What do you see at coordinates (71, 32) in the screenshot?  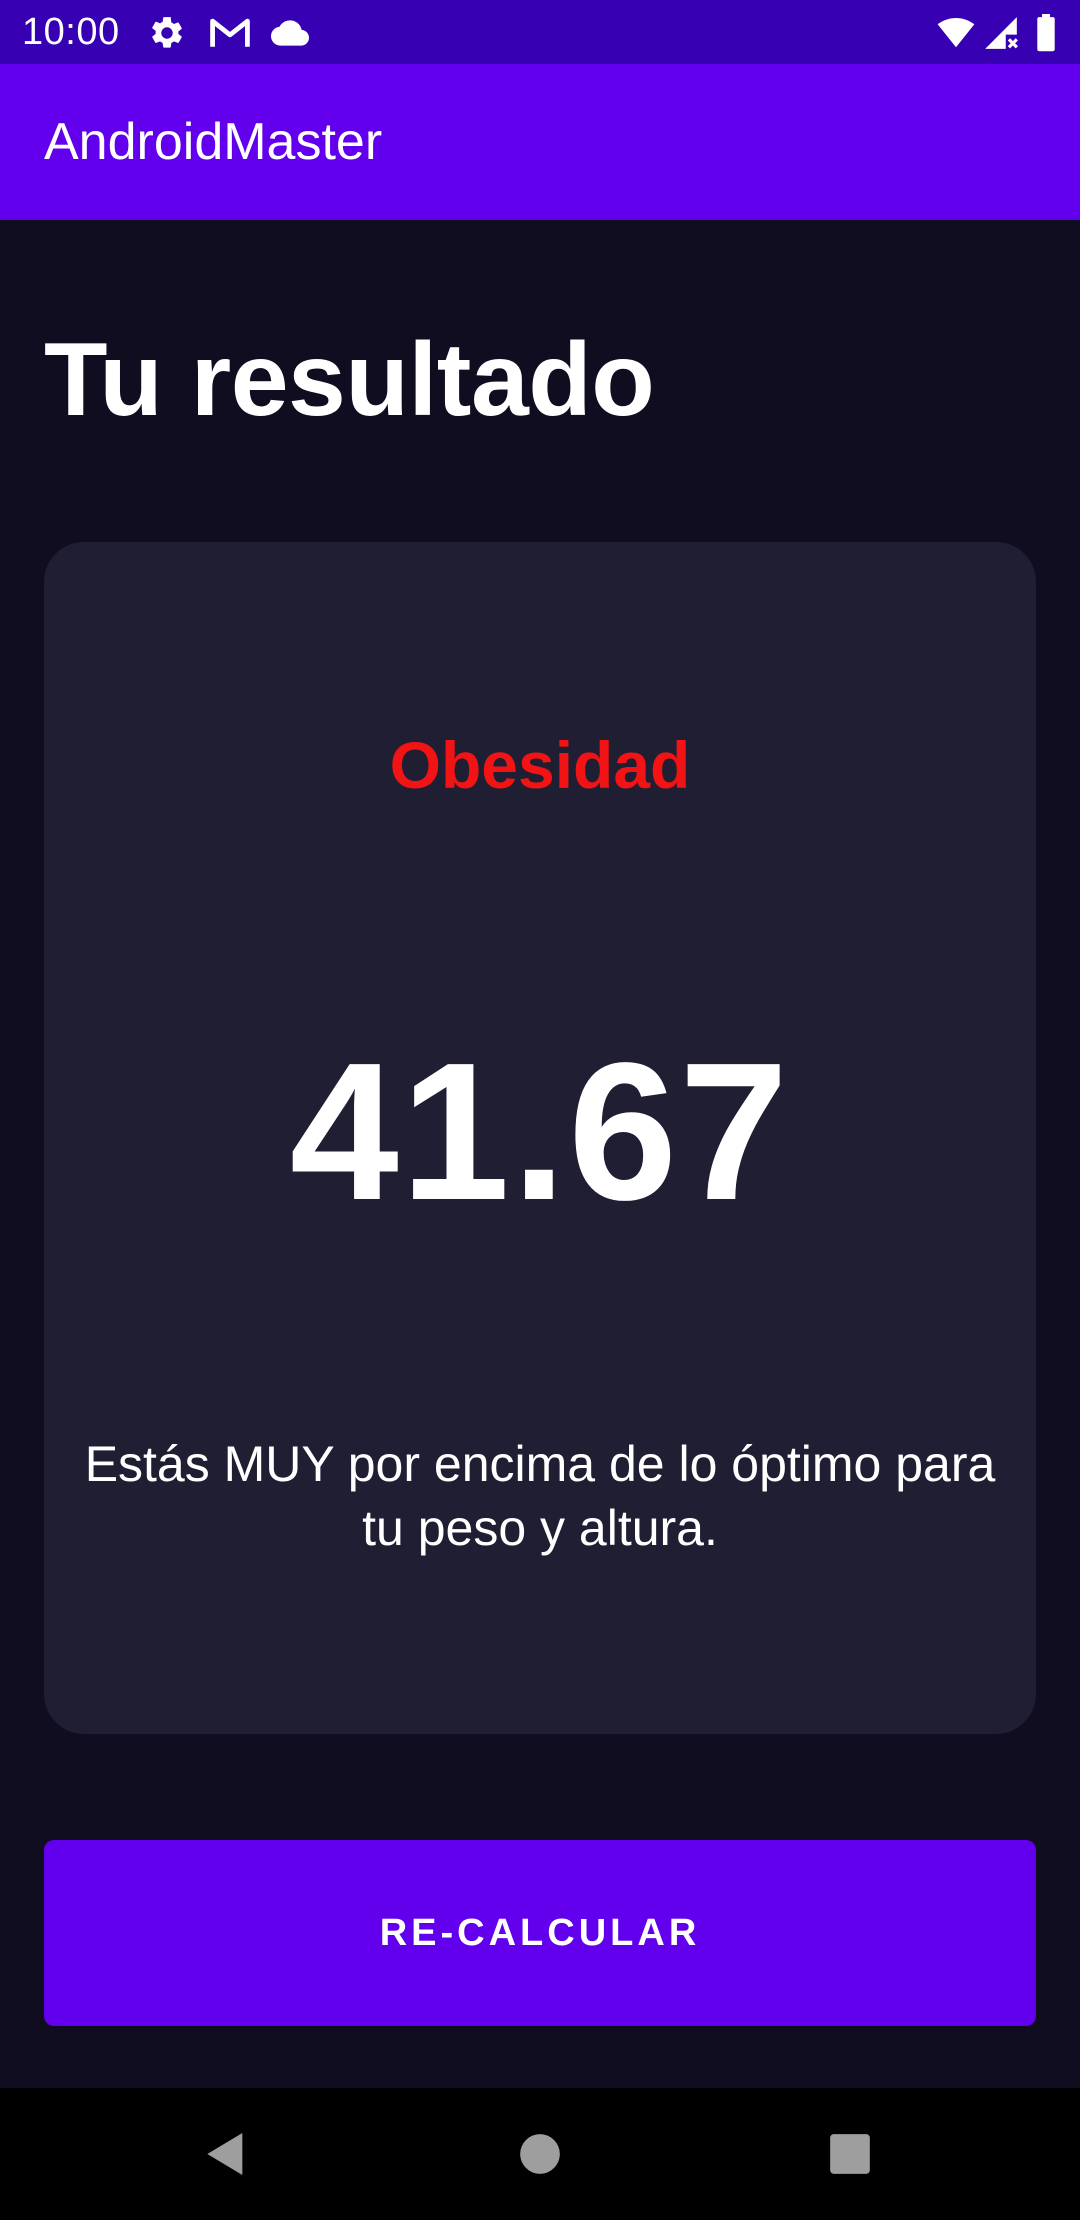 I see `status-time: 10:00` at bounding box center [71, 32].